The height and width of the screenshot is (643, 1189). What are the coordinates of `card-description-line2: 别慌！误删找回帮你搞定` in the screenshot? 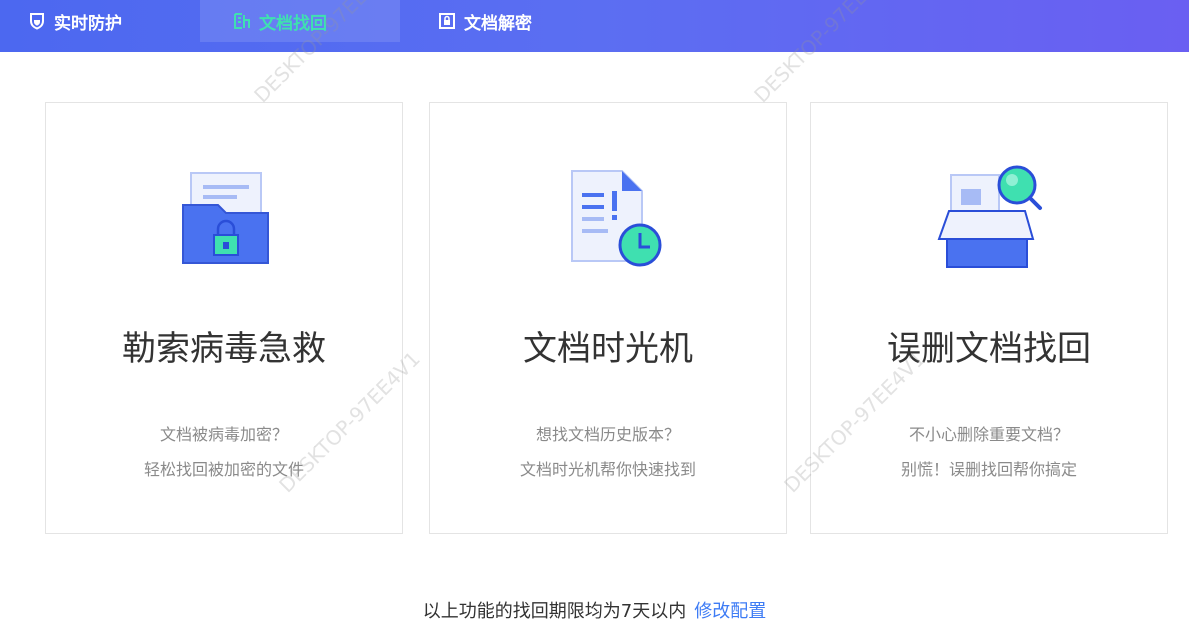 It's located at (988, 469).